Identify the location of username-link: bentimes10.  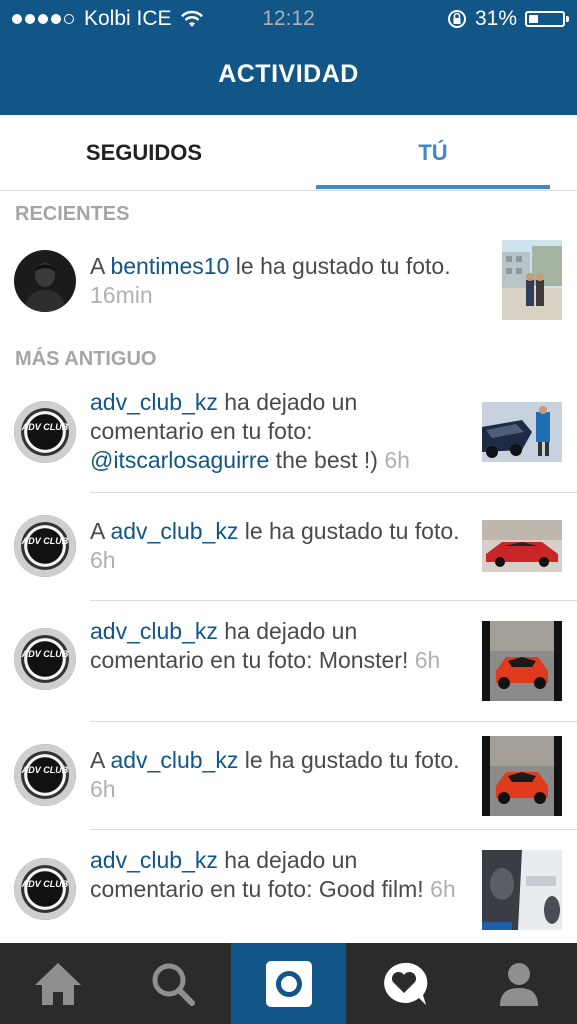
(169, 266).